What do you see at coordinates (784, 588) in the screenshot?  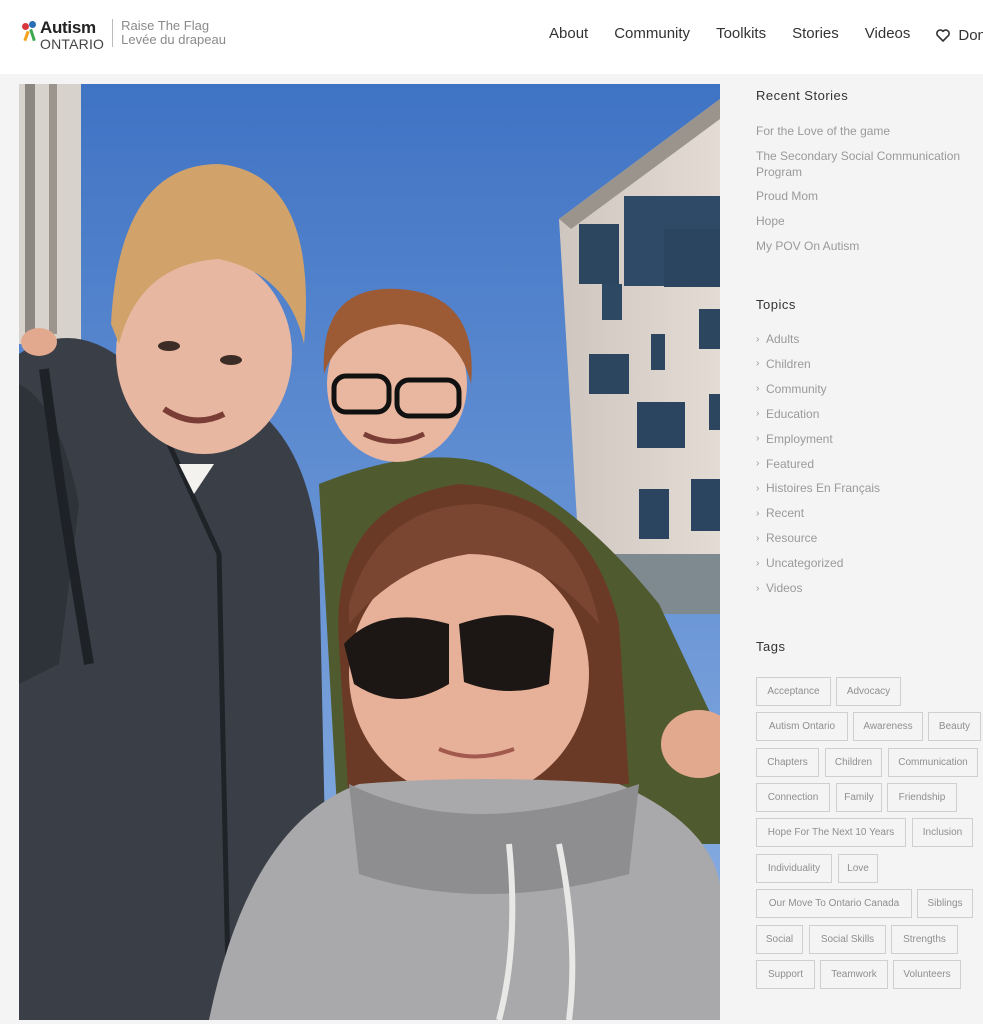 I see `topic-label: Videos` at bounding box center [784, 588].